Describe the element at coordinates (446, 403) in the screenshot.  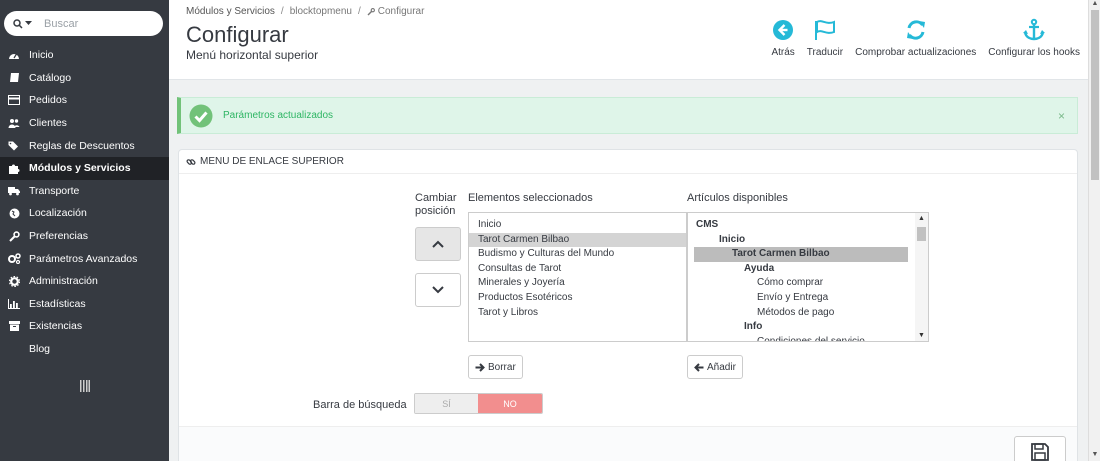
I see `toggle-yes: SÍ` at that location.